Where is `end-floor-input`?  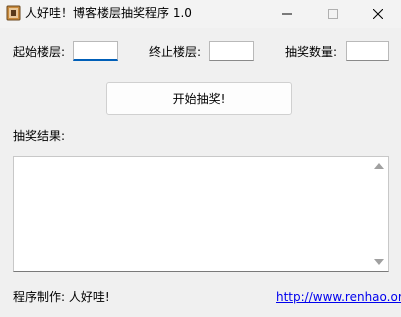
end-floor-input is located at coordinates (231, 51).